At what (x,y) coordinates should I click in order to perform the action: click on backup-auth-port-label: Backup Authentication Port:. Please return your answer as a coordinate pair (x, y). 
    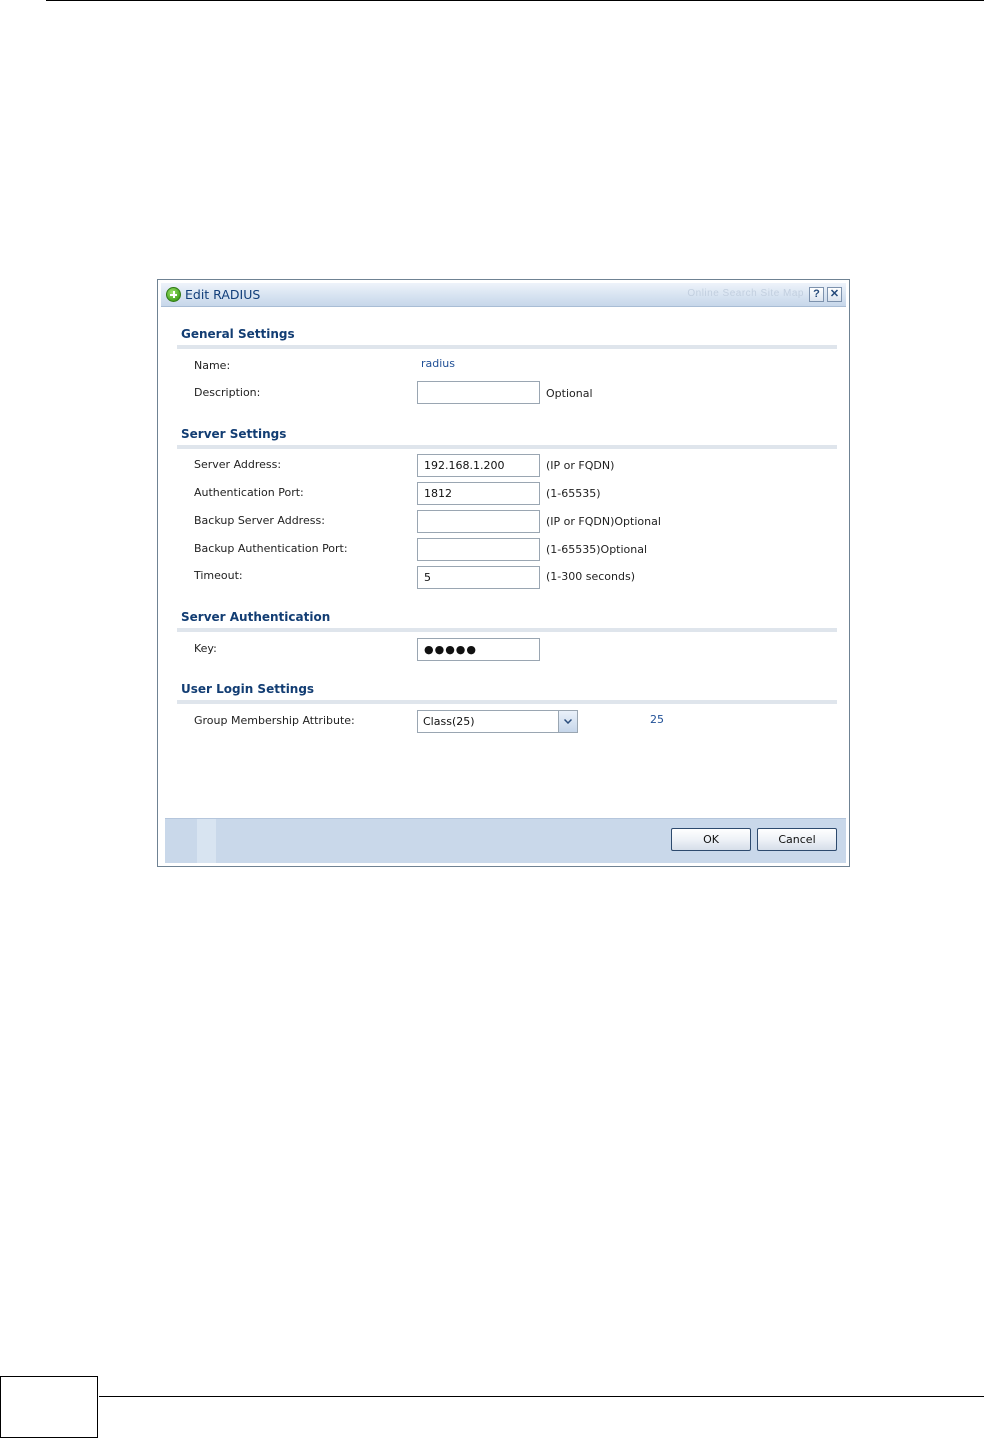
    Looking at the image, I should click on (271, 548).